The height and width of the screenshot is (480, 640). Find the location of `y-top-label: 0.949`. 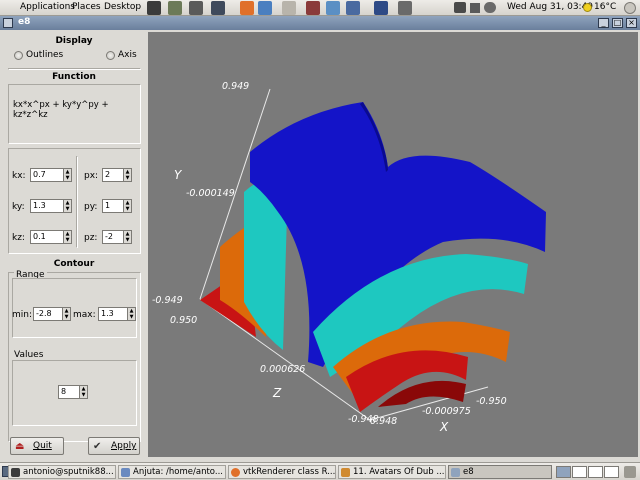

y-top-label: 0.949 is located at coordinates (235, 86).